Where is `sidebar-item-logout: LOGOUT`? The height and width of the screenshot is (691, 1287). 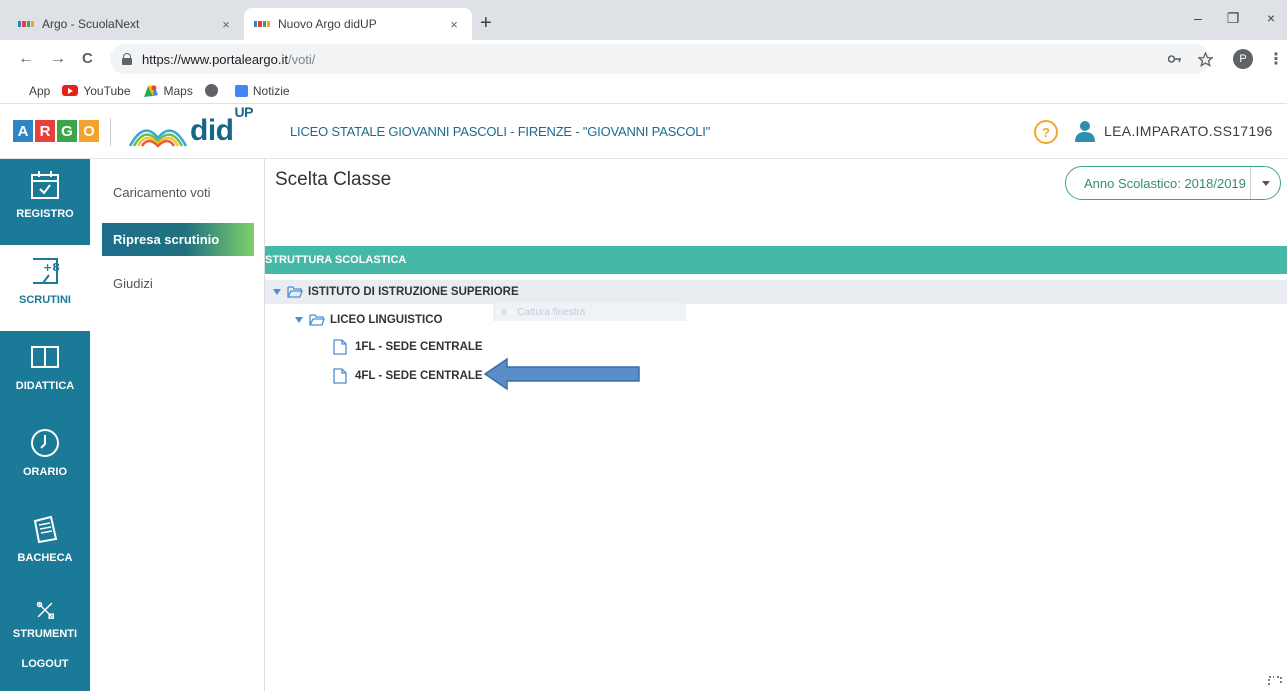 sidebar-item-logout: LOGOUT is located at coordinates (45, 673).